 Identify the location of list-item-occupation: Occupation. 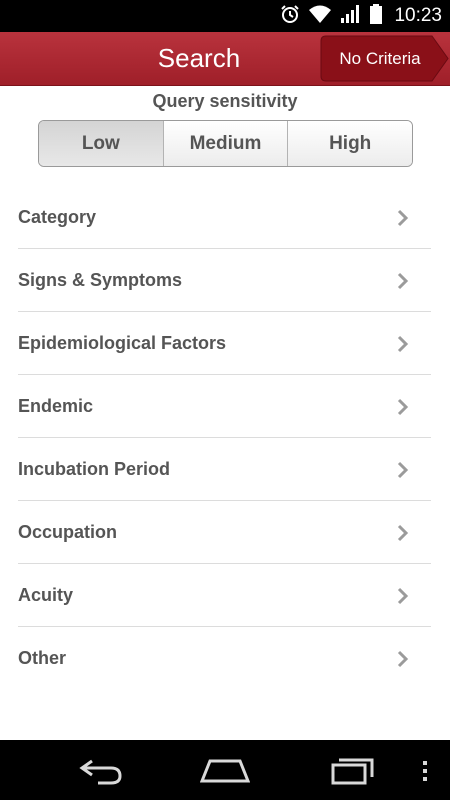
(224, 532).